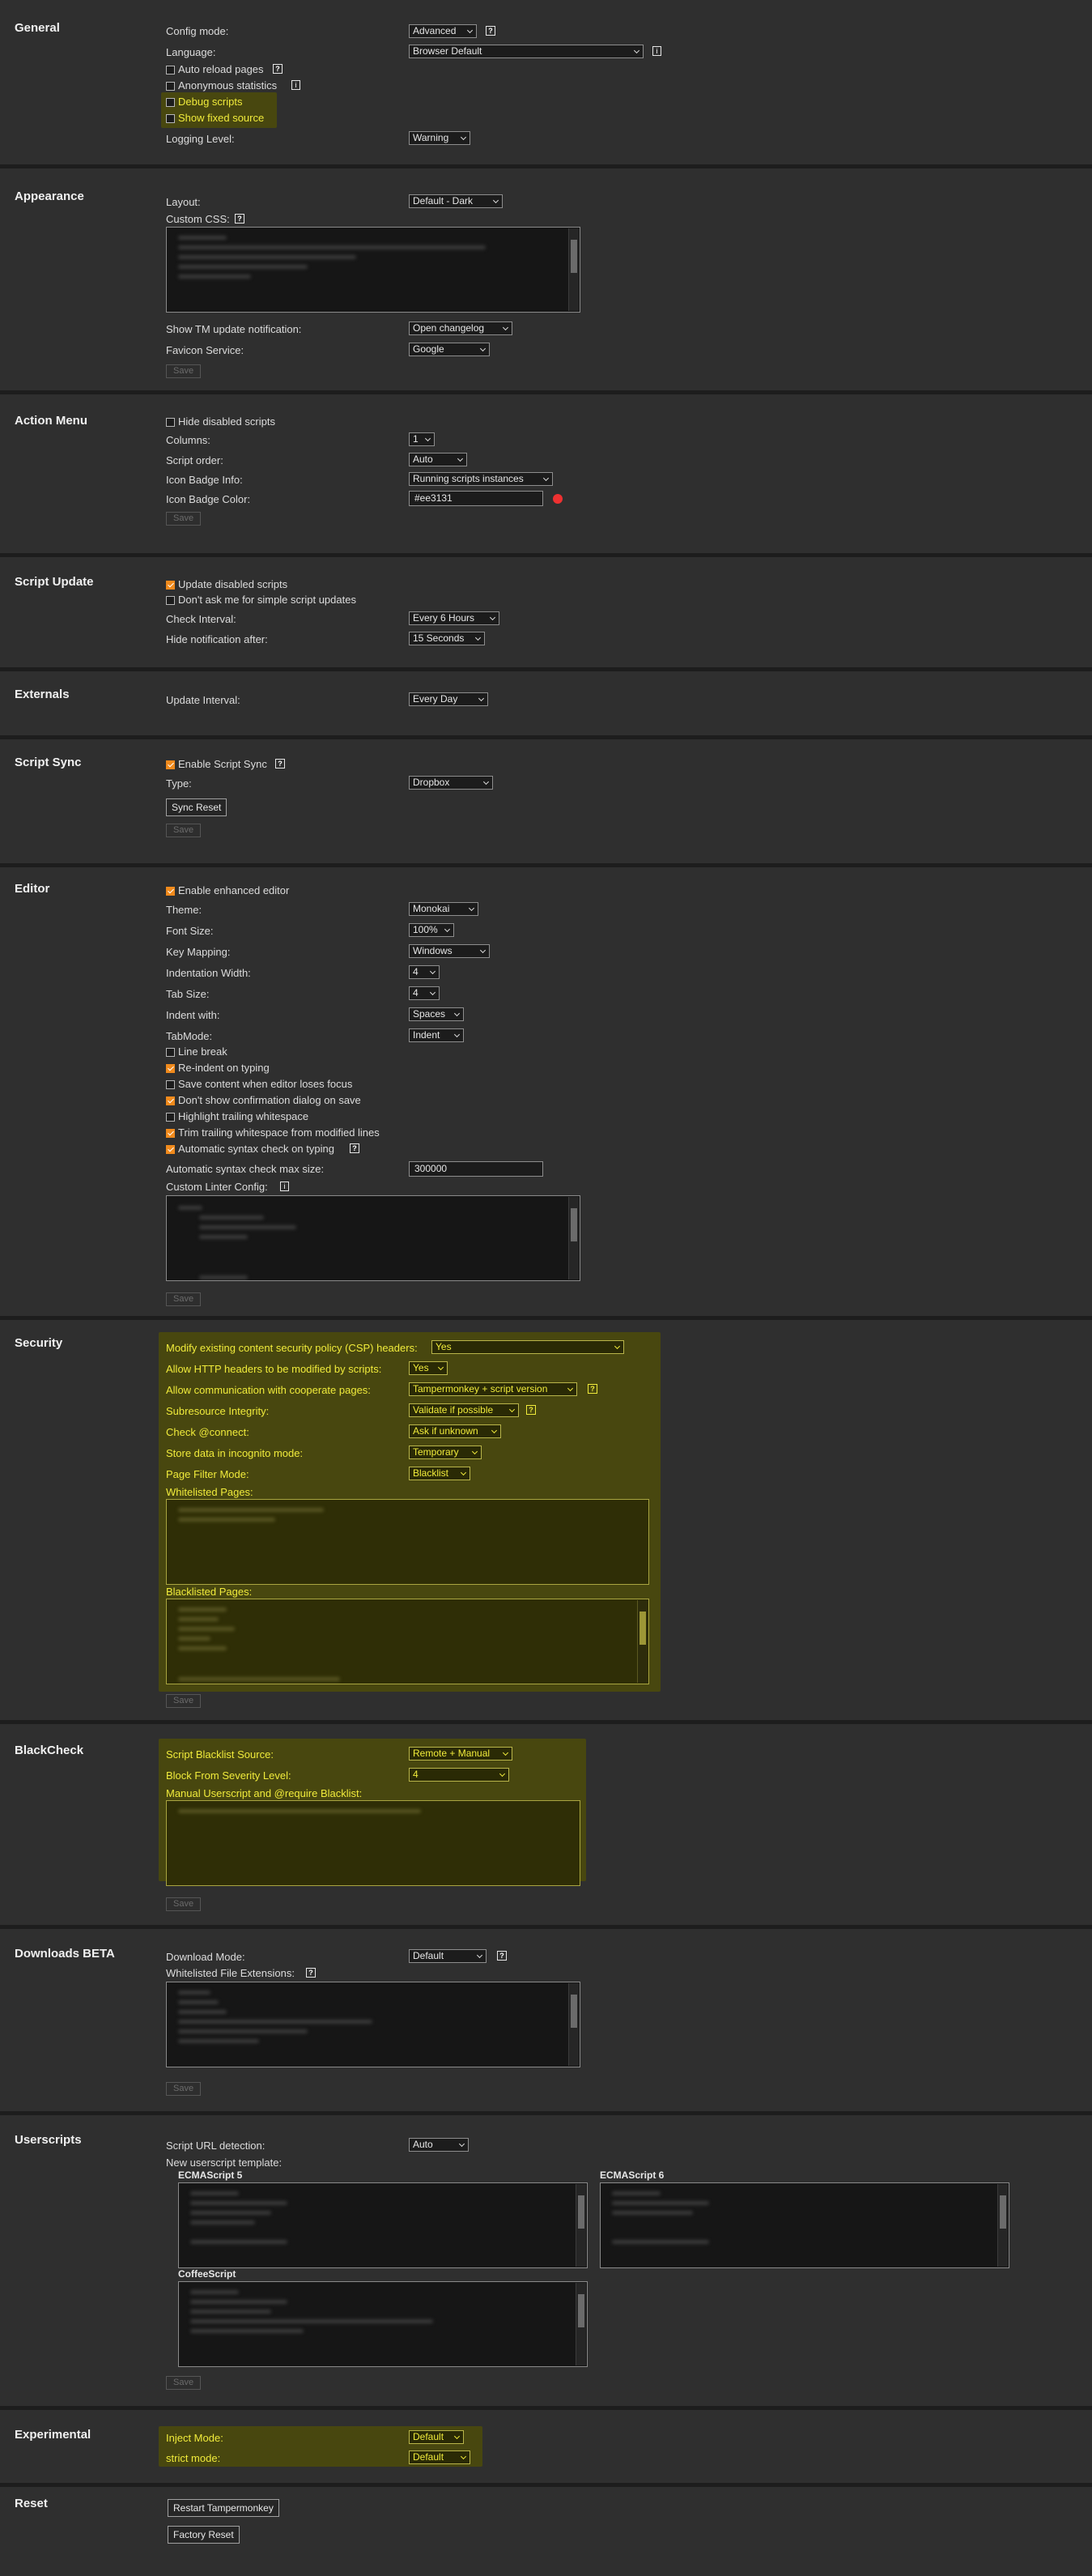  What do you see at coordinates (170, 1068) in the screenshot?
I see `reindent-checkbox` at bounding box center [170, 1068].